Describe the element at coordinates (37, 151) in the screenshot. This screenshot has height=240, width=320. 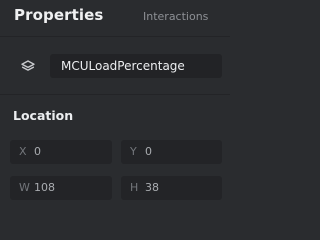
I see `x-value: 0` at that location.